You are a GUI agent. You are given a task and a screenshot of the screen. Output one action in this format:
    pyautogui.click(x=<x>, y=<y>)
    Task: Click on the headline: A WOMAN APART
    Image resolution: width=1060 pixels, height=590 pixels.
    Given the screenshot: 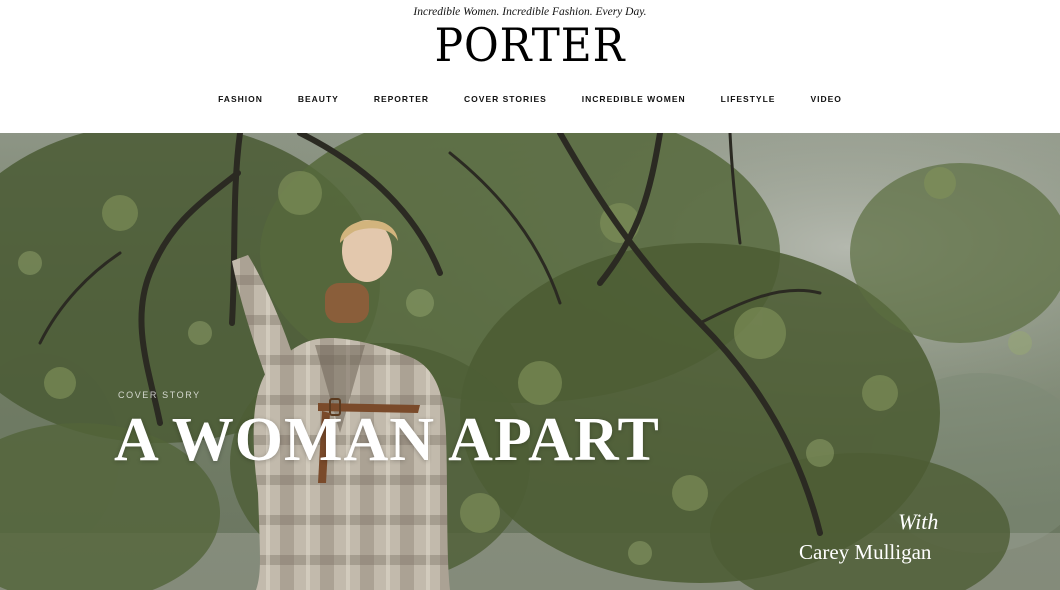 What is the action you would take?
    pyautogui.click(x=387, y=440)
    